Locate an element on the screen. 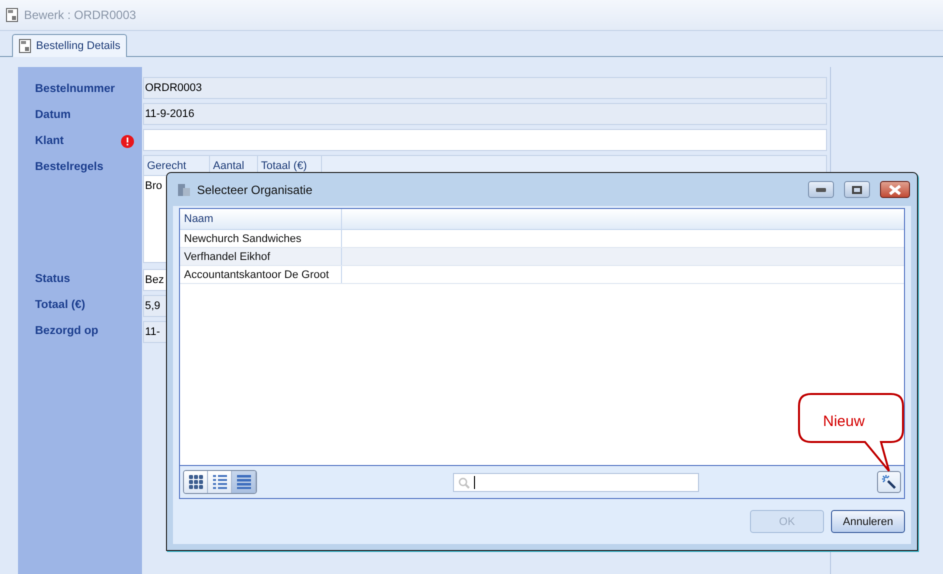  close-button is located at coordinates (895, 189).